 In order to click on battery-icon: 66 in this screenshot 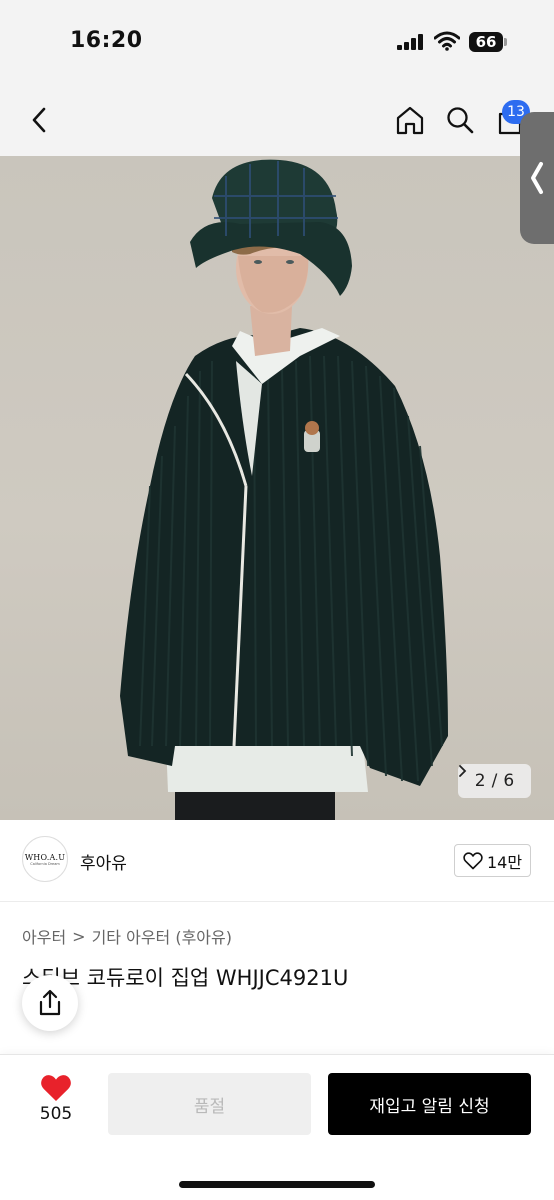, I will do `click(488, 42)`.